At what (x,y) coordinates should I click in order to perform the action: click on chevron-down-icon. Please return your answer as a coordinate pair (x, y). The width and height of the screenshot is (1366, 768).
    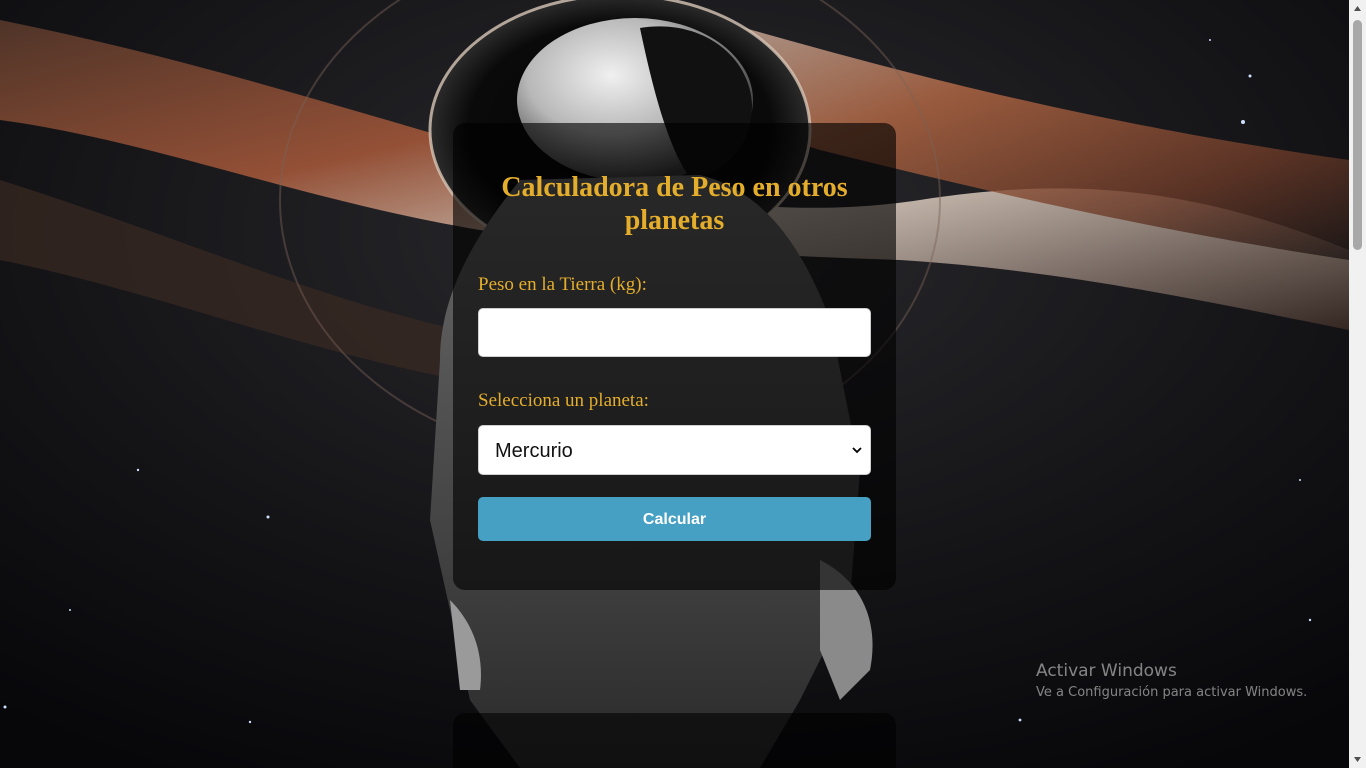
    Looking at the image, I should click on (857, 450).